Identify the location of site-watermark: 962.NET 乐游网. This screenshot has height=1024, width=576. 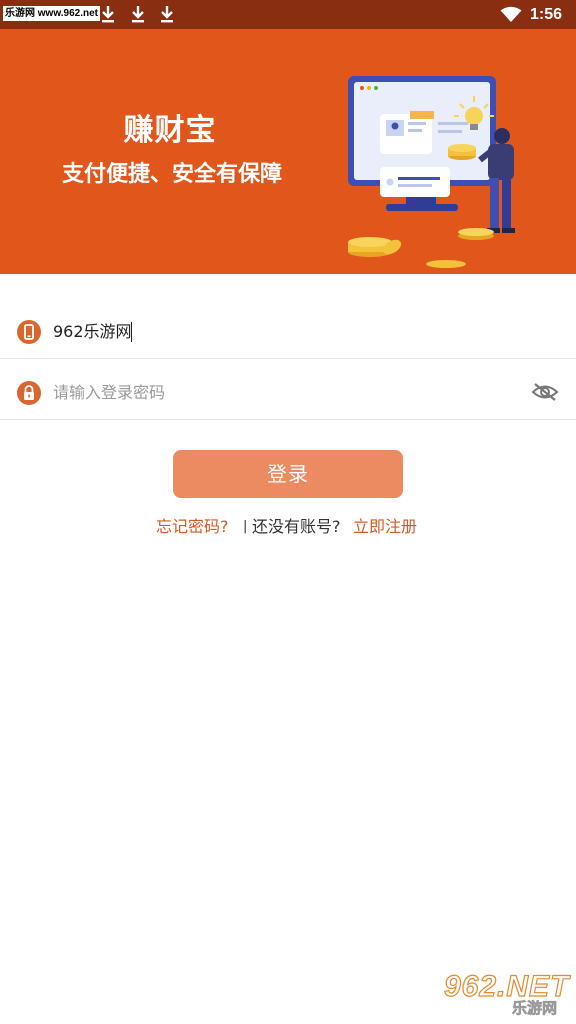
(504, 994).